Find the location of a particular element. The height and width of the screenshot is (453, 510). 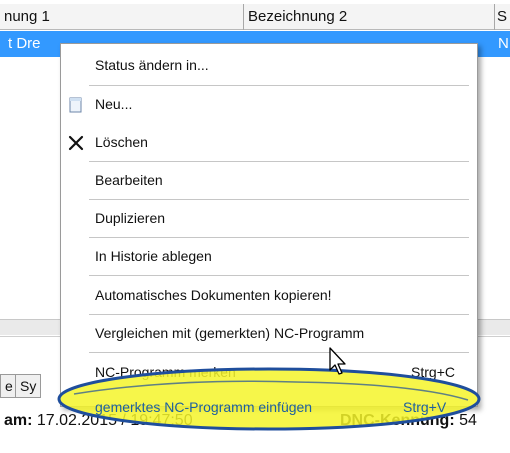

menu-item-bearbeiten: Bearbeiten is located at coordinates (269, 180).